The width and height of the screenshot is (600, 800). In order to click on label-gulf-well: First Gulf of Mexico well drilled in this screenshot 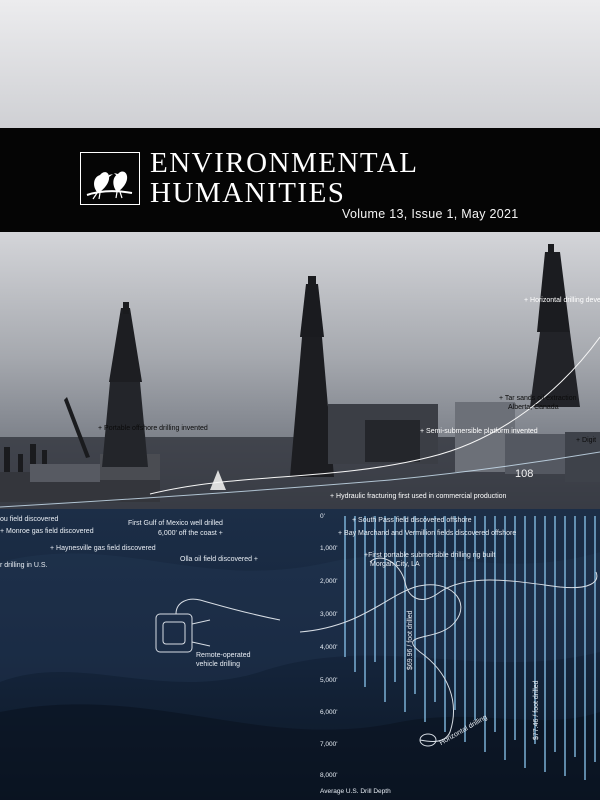, I will do `click(175, 523)`.